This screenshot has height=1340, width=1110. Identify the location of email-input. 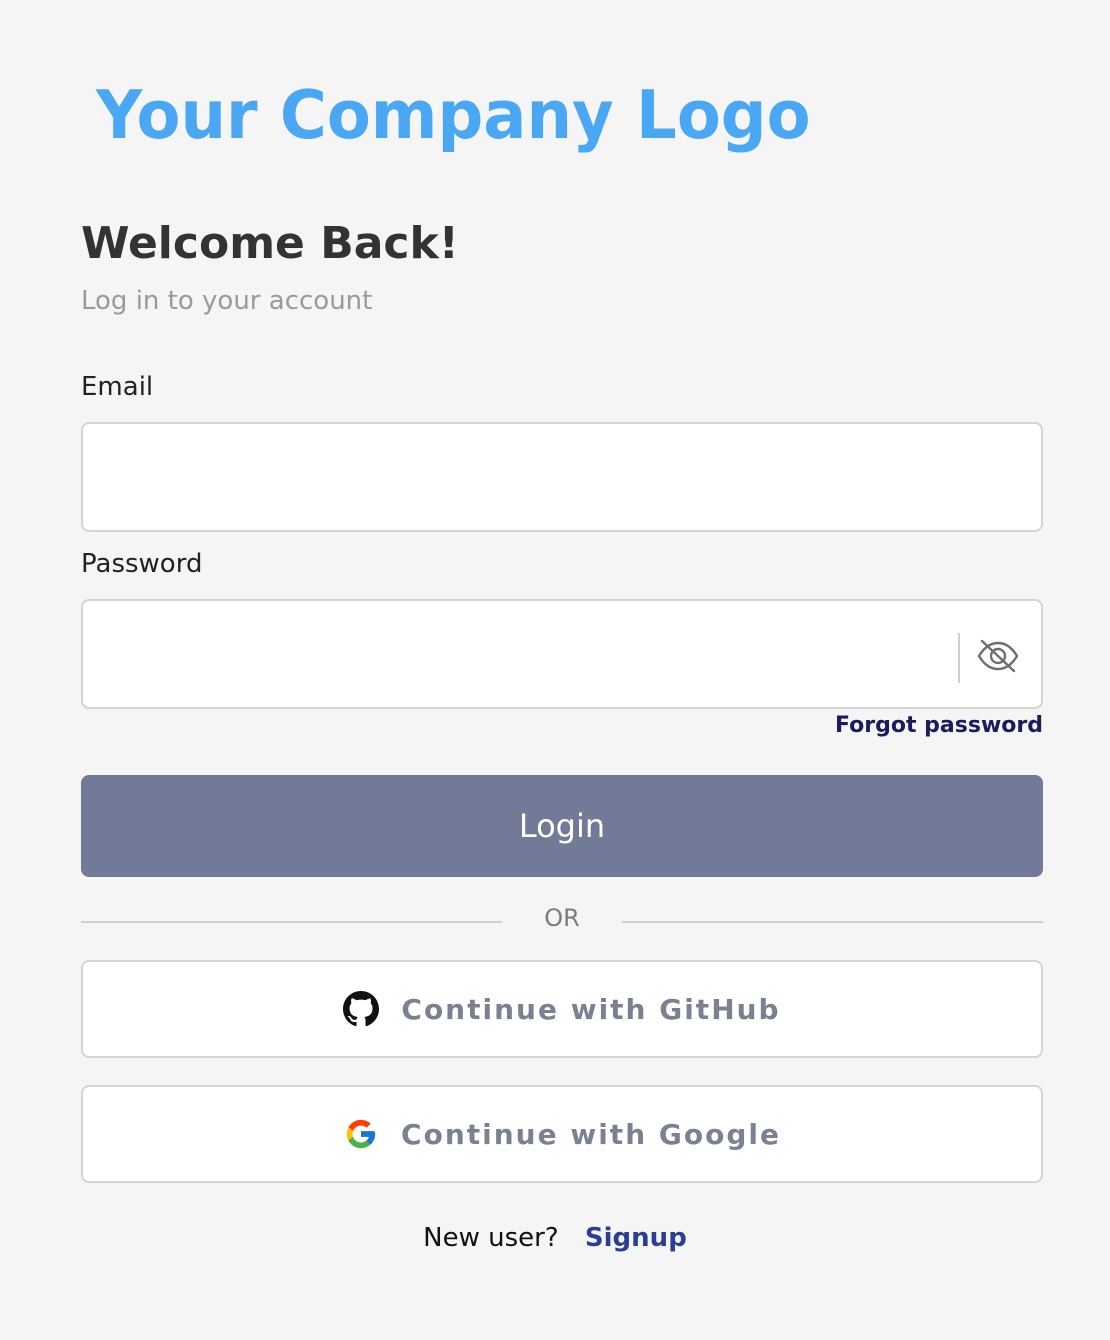
(562, 477).